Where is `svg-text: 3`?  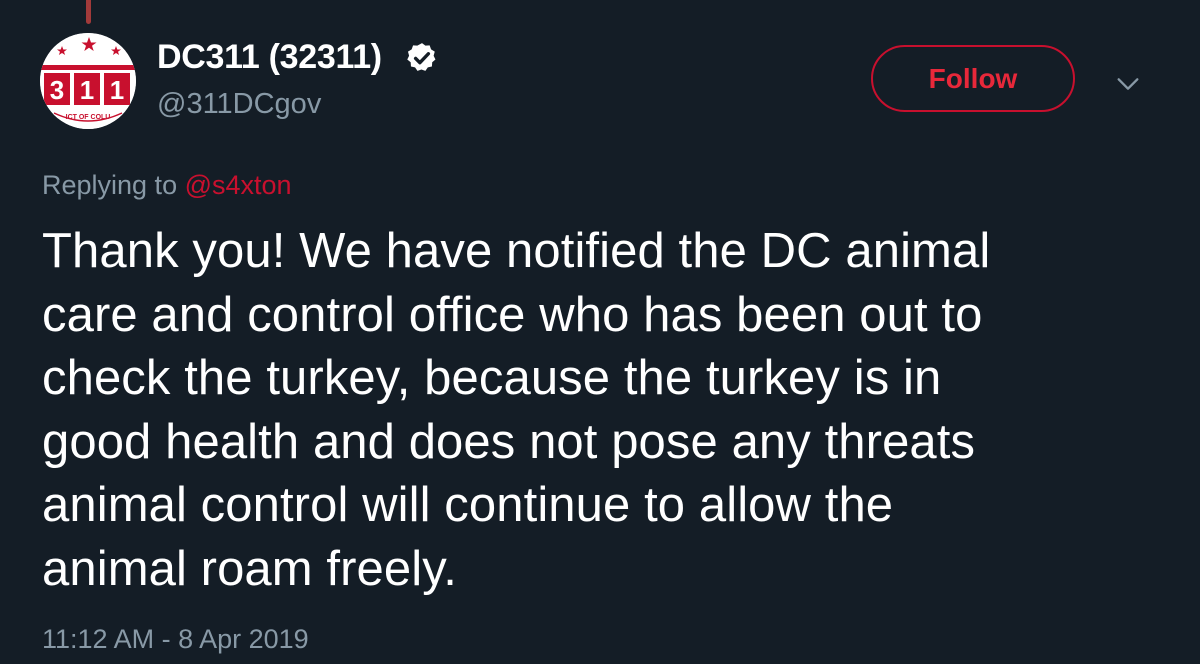 svg-text: 3 is located at coordinates (57, 90).